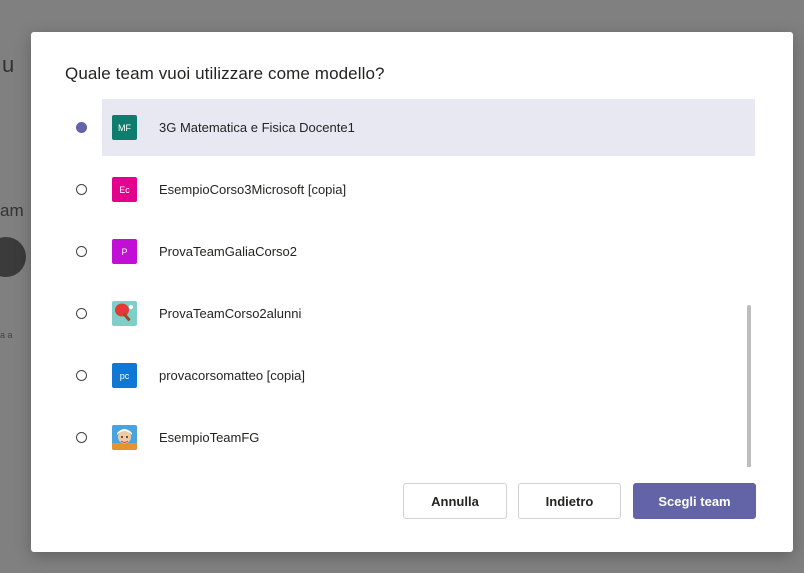 This screenshot has width=804, height=573. What do you see at coordinates (415, 313) in the screenshot?
I see `team-row: ProvaTeamCorso2alunni` at bounding box center [415, 313].